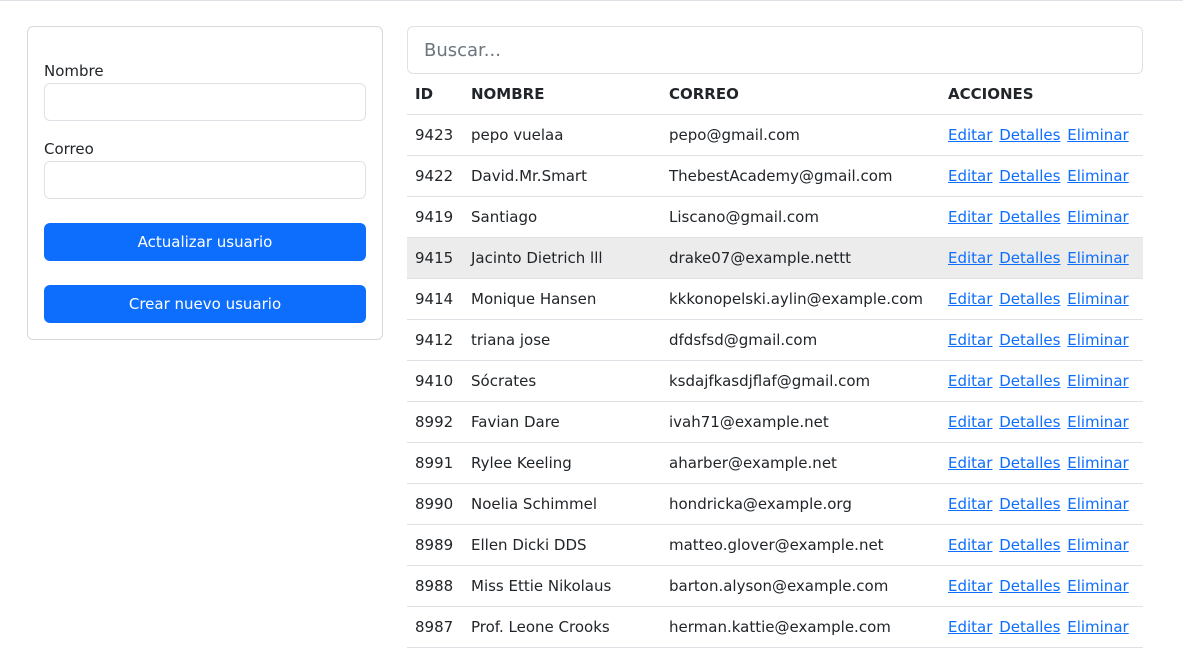 This screenshot has width=1183, height=648. I want to click on row-correo-cell: ivah71@example.net, so click(800, 422).